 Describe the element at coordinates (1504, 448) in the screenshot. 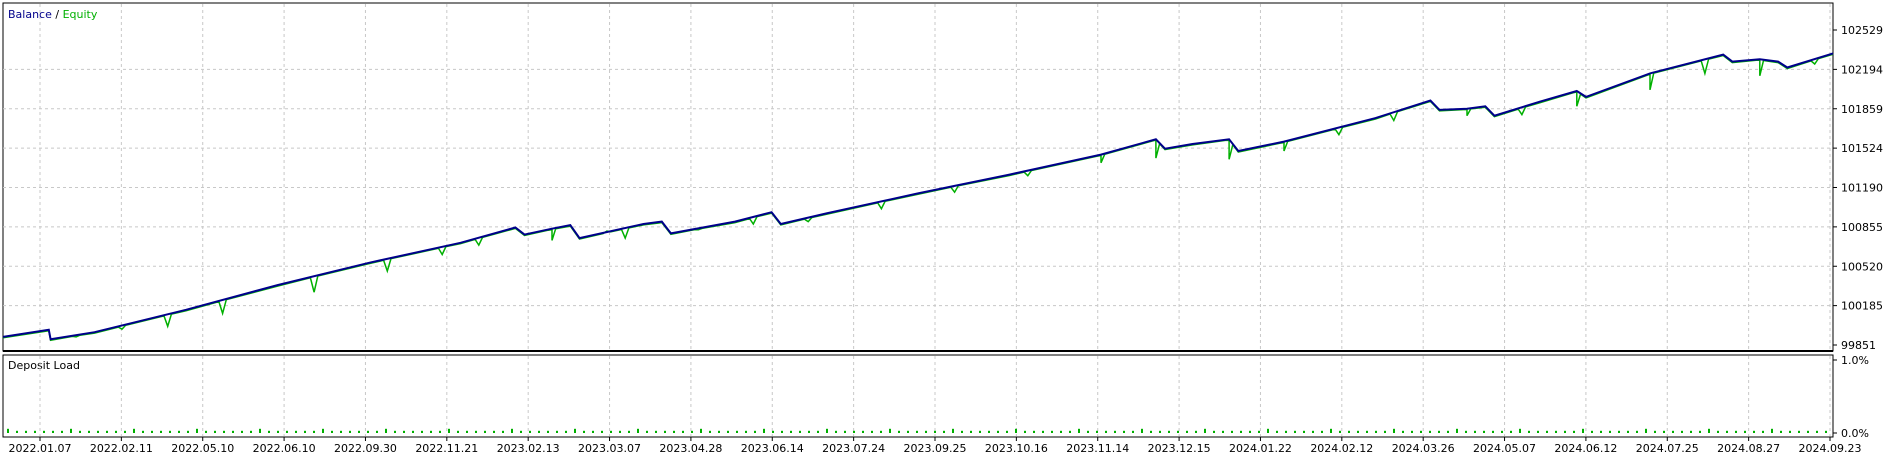

I see `x-tick-label: 2024.05.07` at that location.